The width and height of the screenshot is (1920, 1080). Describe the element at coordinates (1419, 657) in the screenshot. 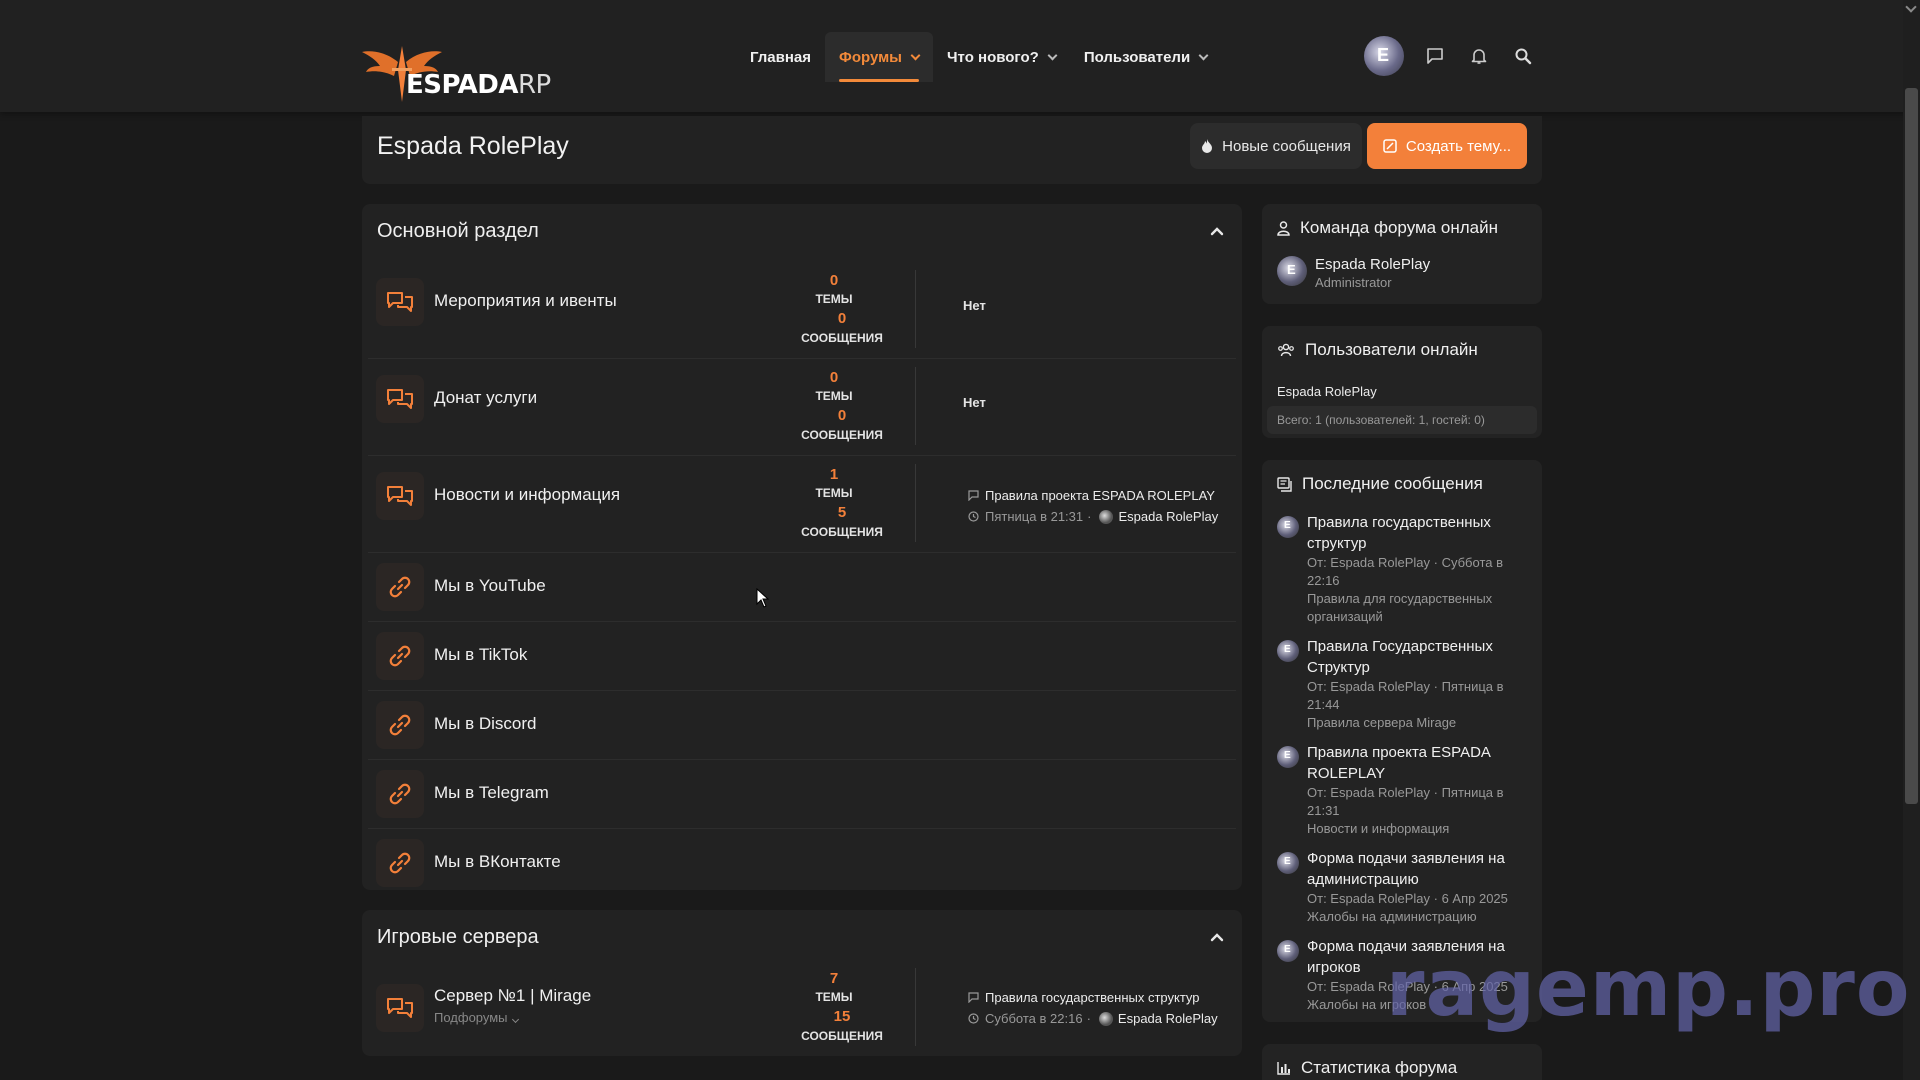

I see `latest-post-title: Правила Государственных Структур` at that location.